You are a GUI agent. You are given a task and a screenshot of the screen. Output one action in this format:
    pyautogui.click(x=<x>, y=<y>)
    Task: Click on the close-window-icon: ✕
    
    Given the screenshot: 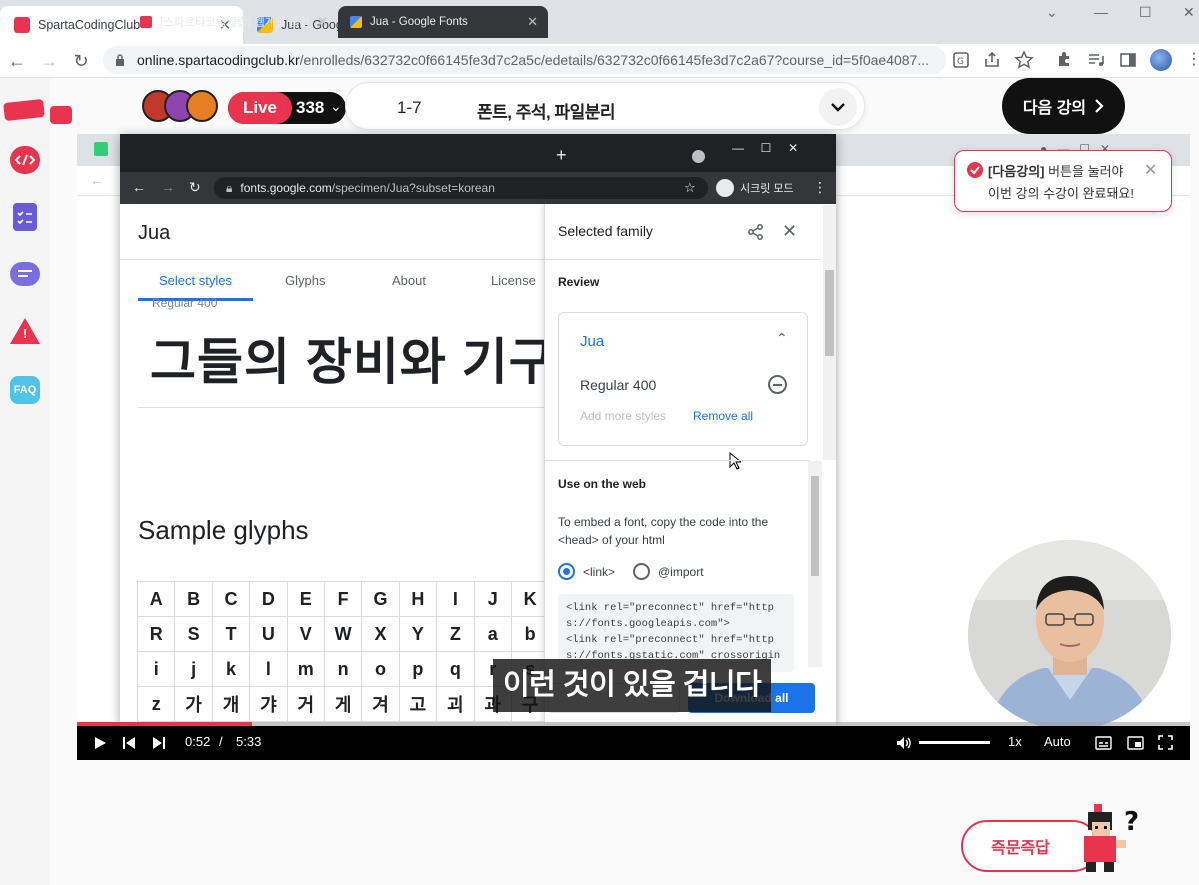 What is the action you would take?
    pyautogui.click(x=1189, y=12)
    